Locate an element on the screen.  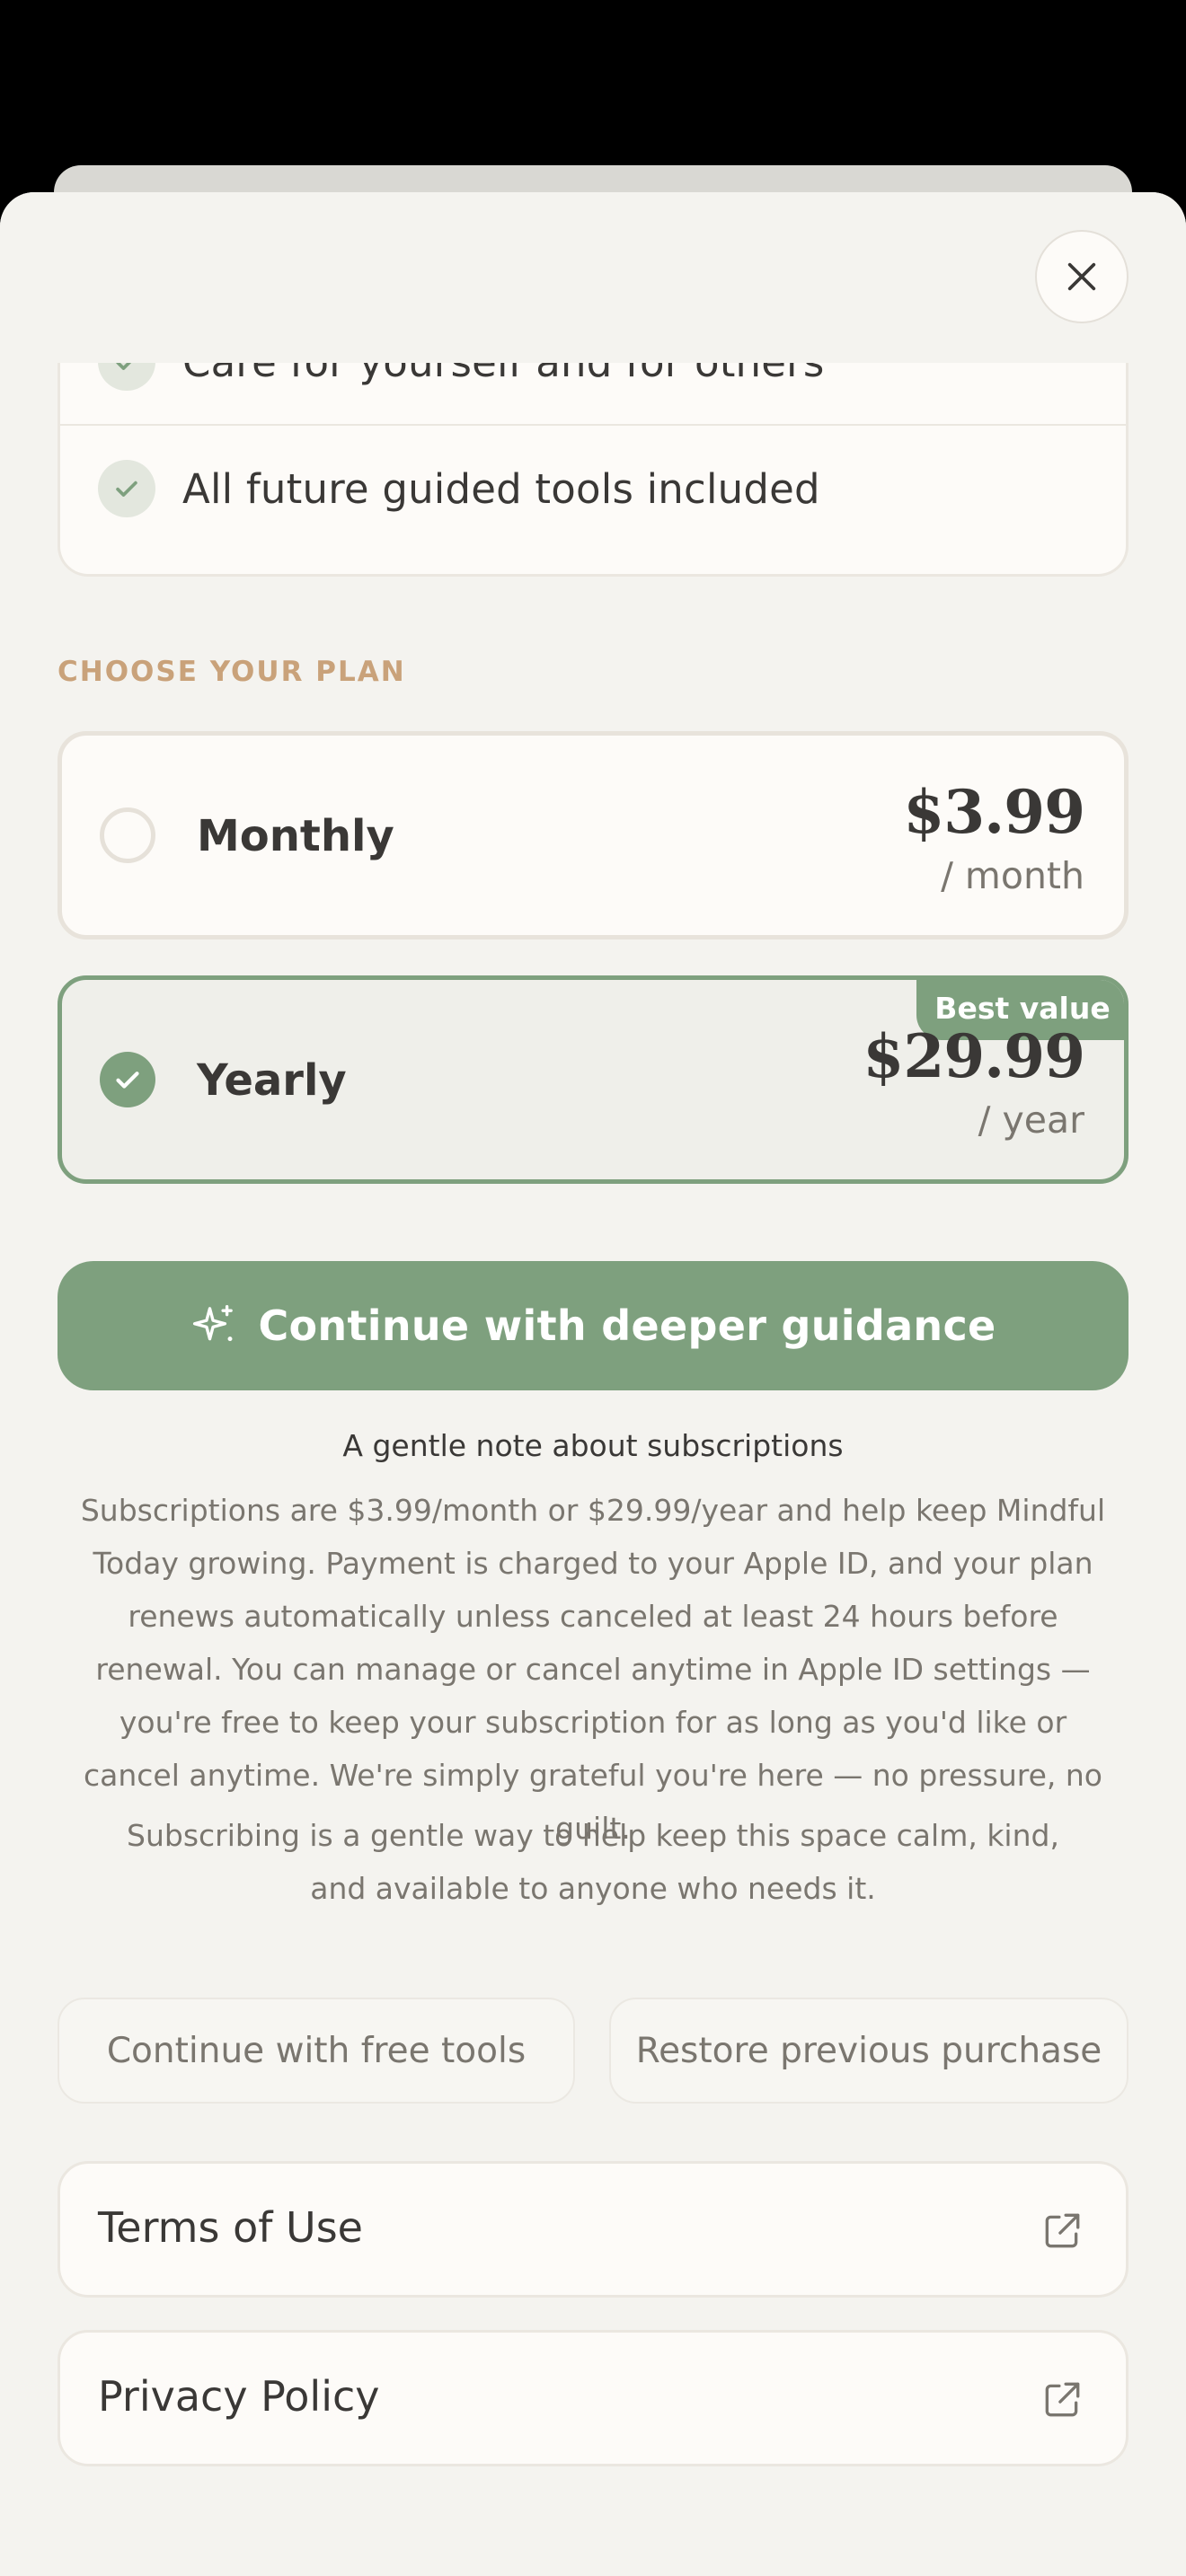
subscription-note-title: A gentle note about subscriptions is located at coordinates (593, 1445).